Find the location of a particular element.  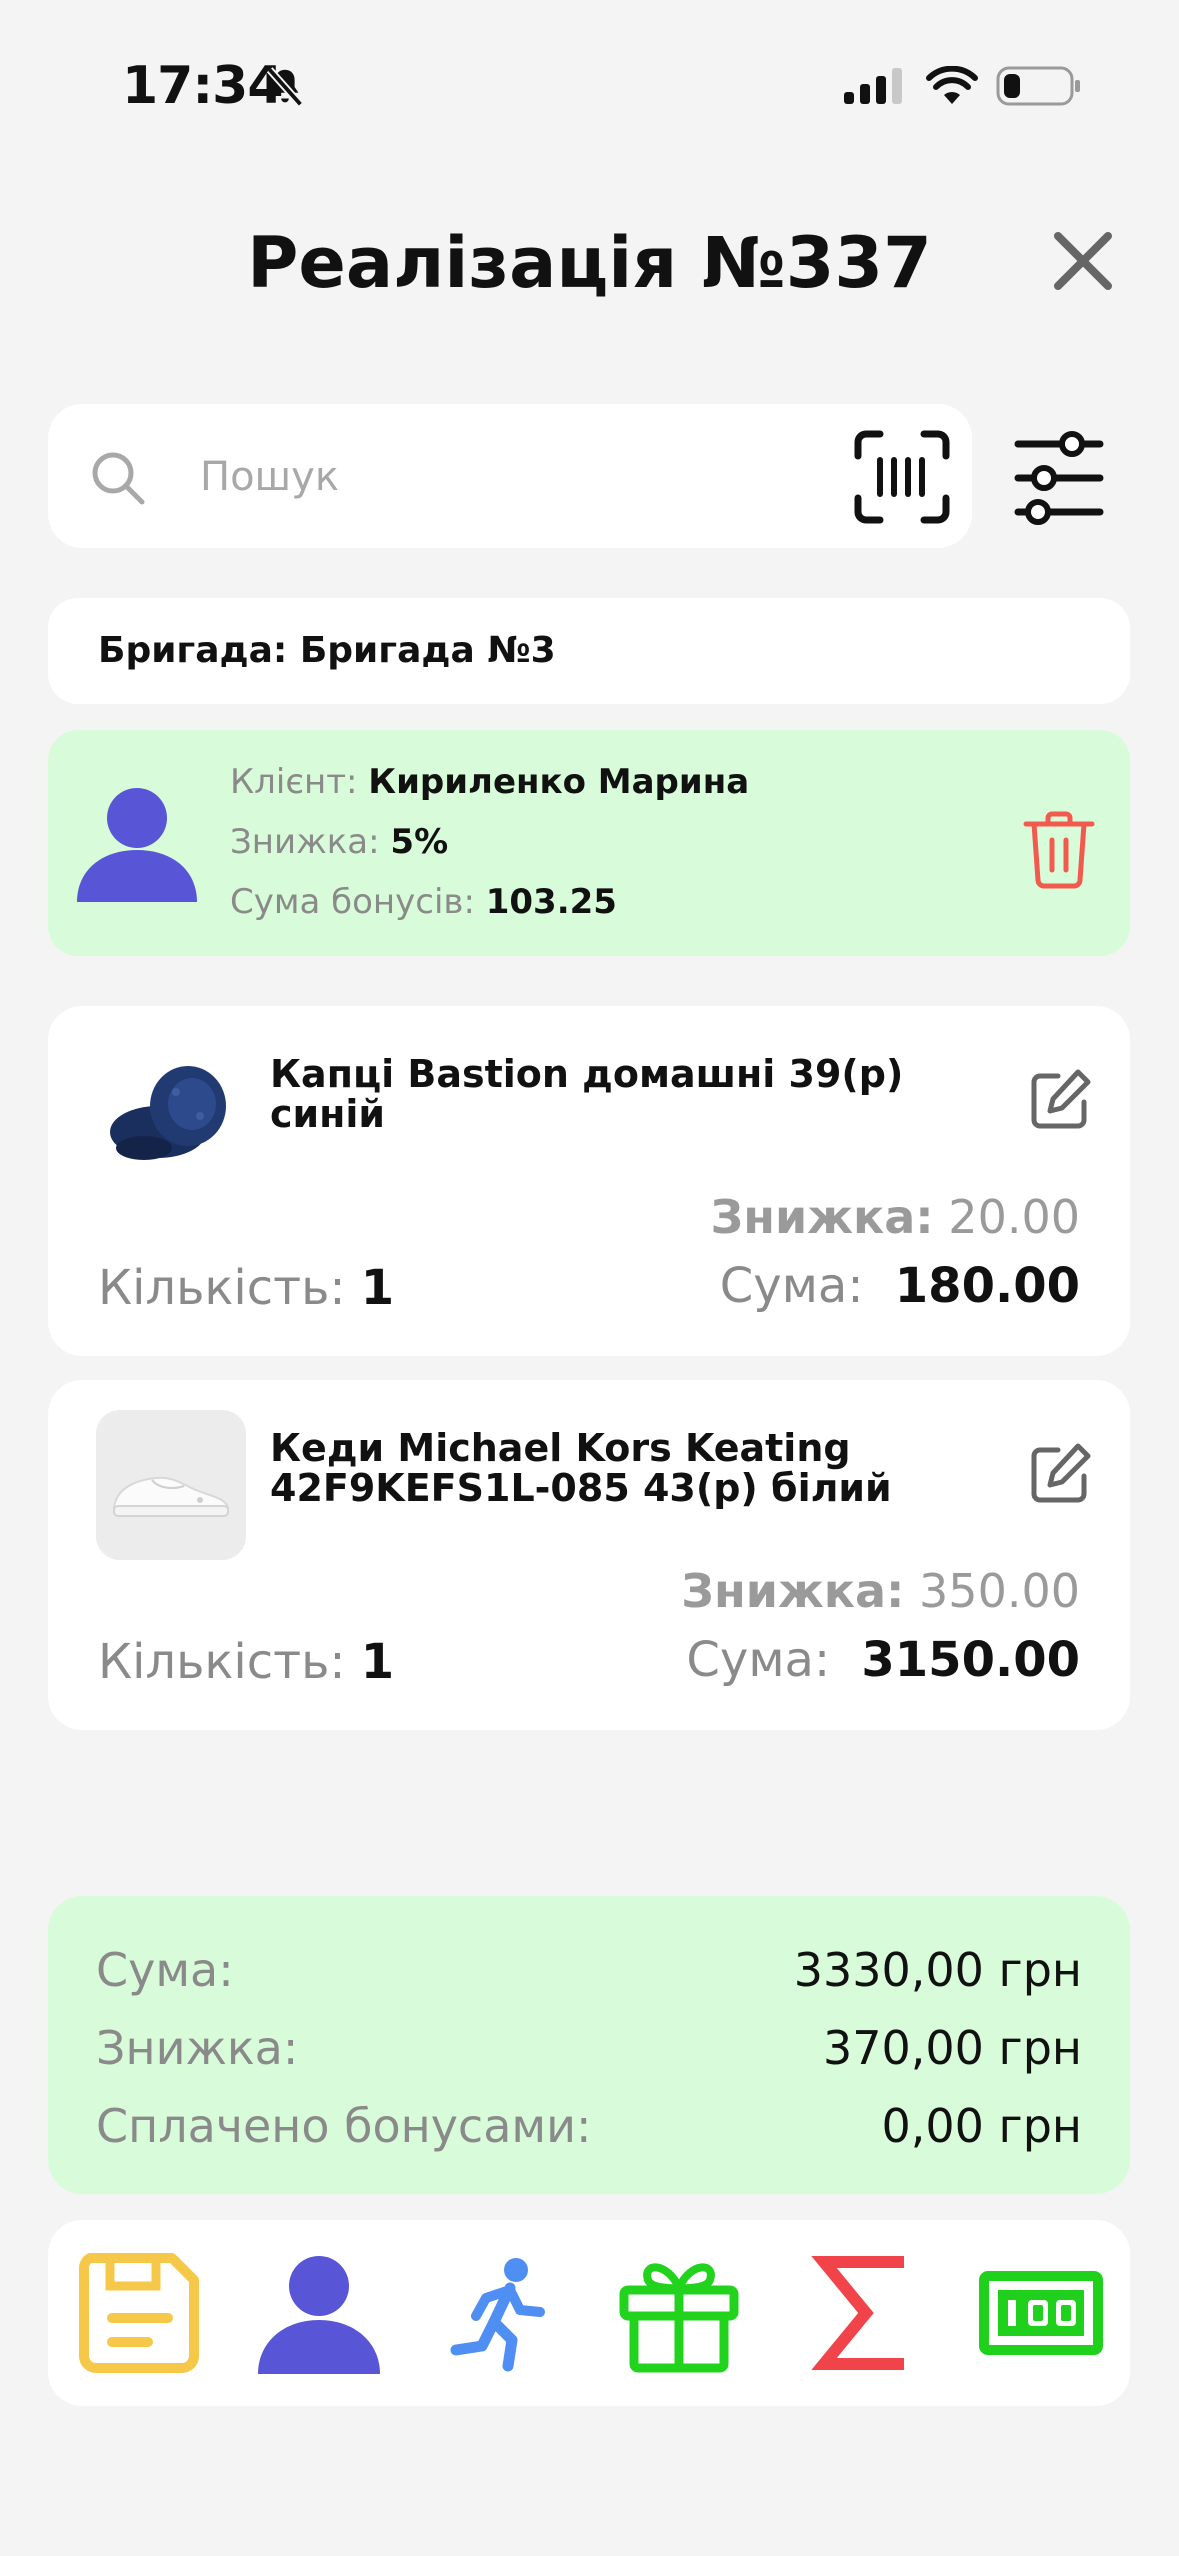

product-discount: Знижка: 350.00 is located at coordinates (880, 1591).